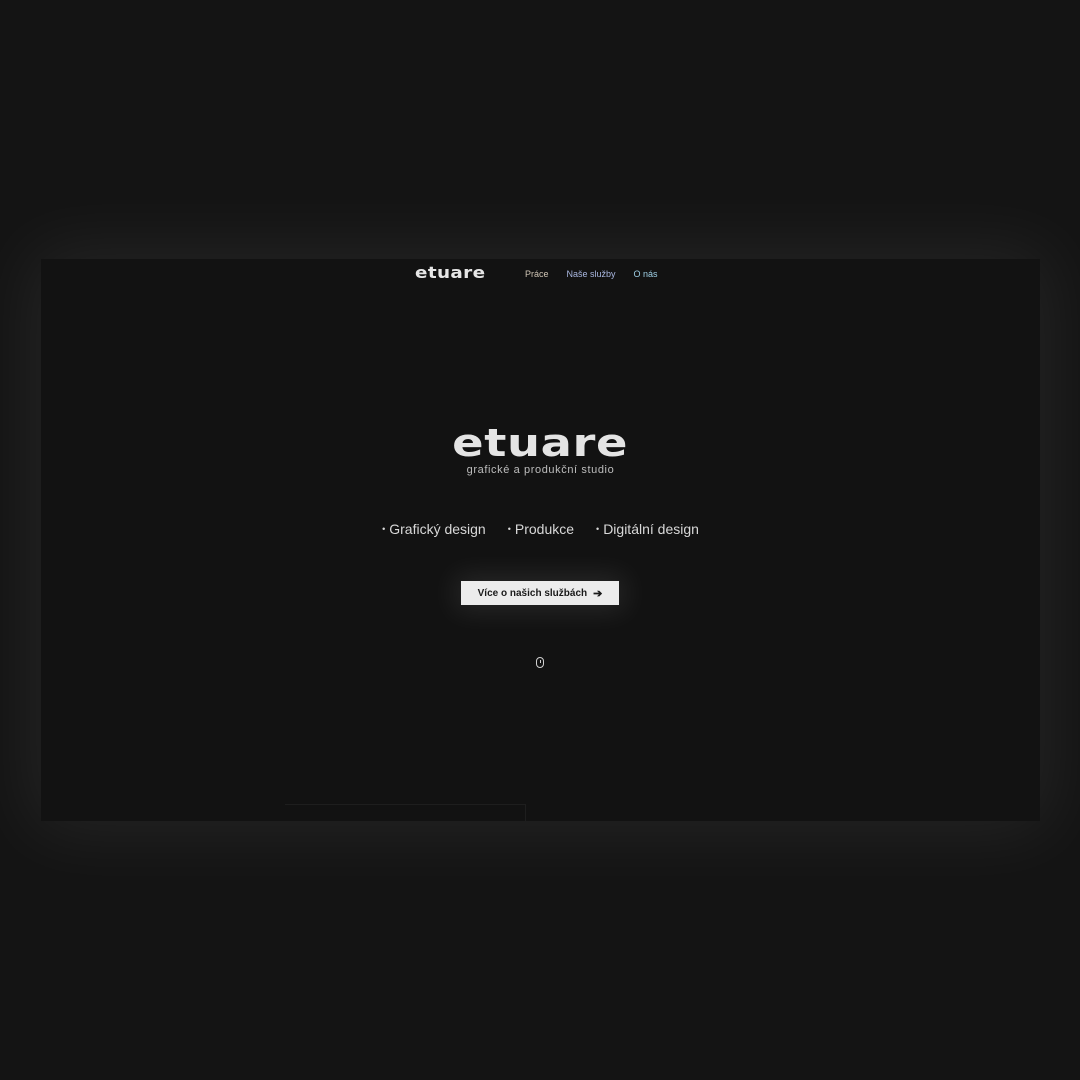  Describe the element at coordinates (405, 812) in the screenshot. I see `divider` at that location.